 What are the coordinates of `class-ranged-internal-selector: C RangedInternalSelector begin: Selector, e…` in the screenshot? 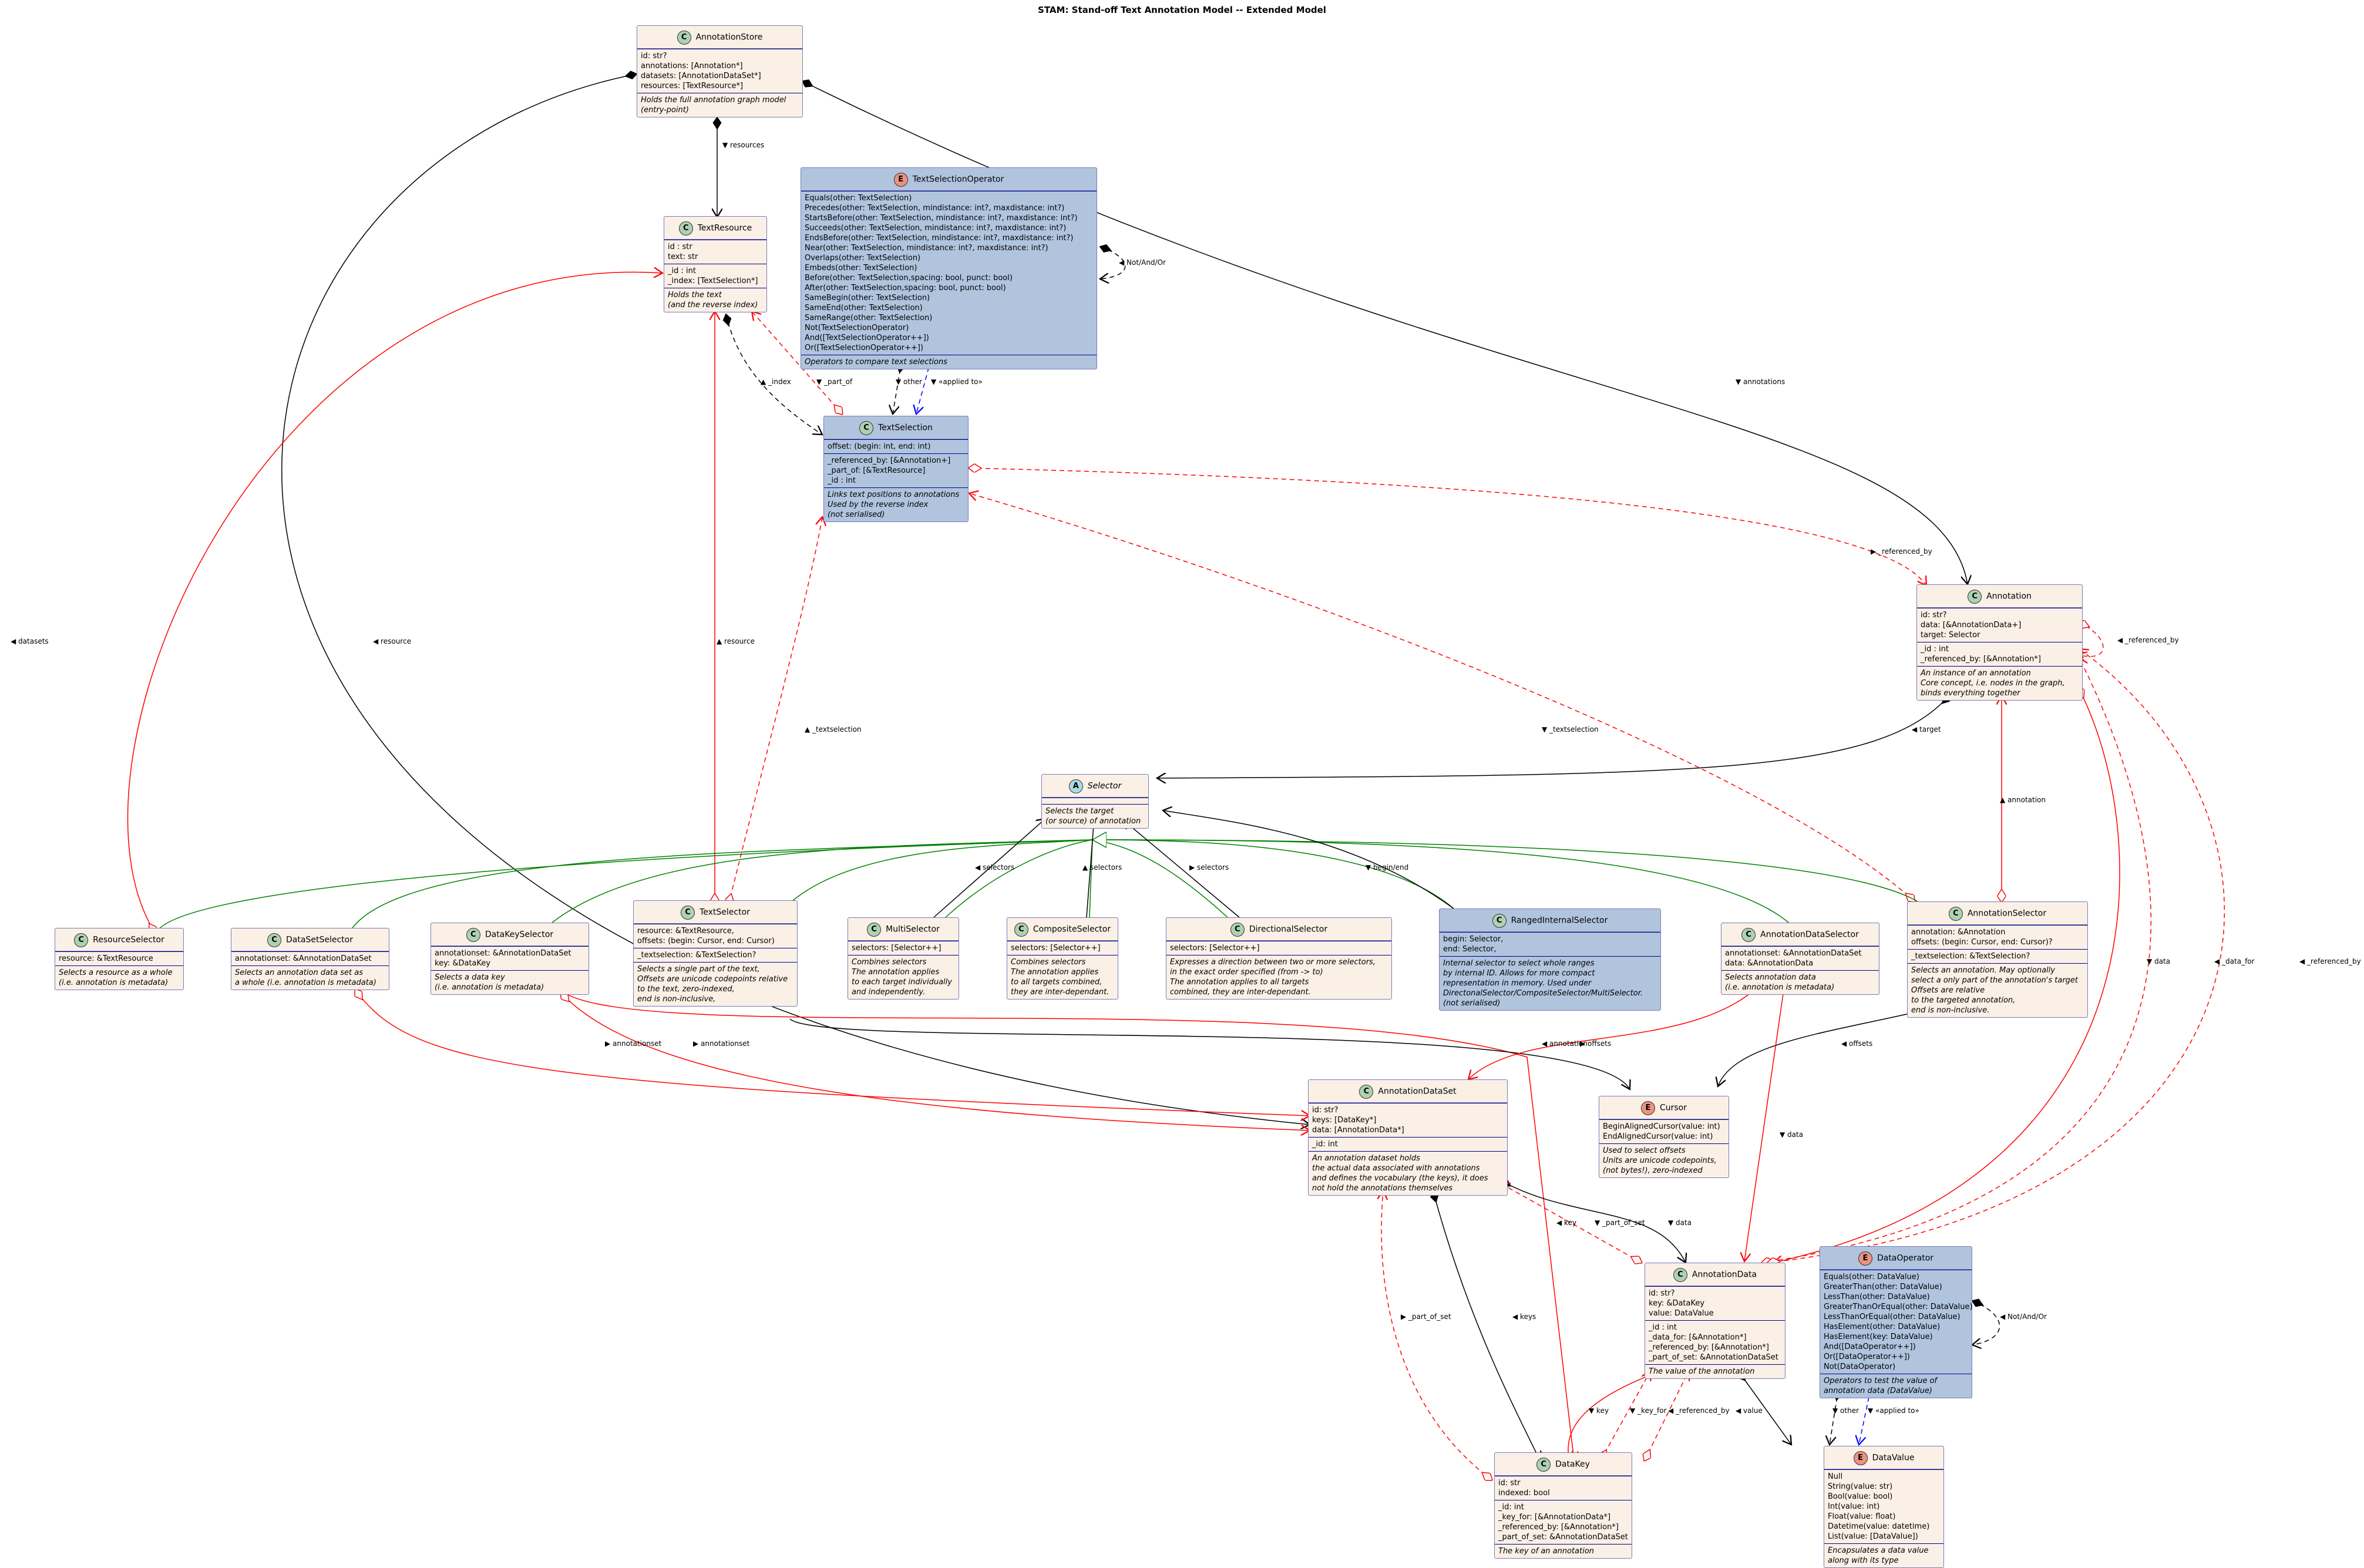 It's located at (1550, 960).